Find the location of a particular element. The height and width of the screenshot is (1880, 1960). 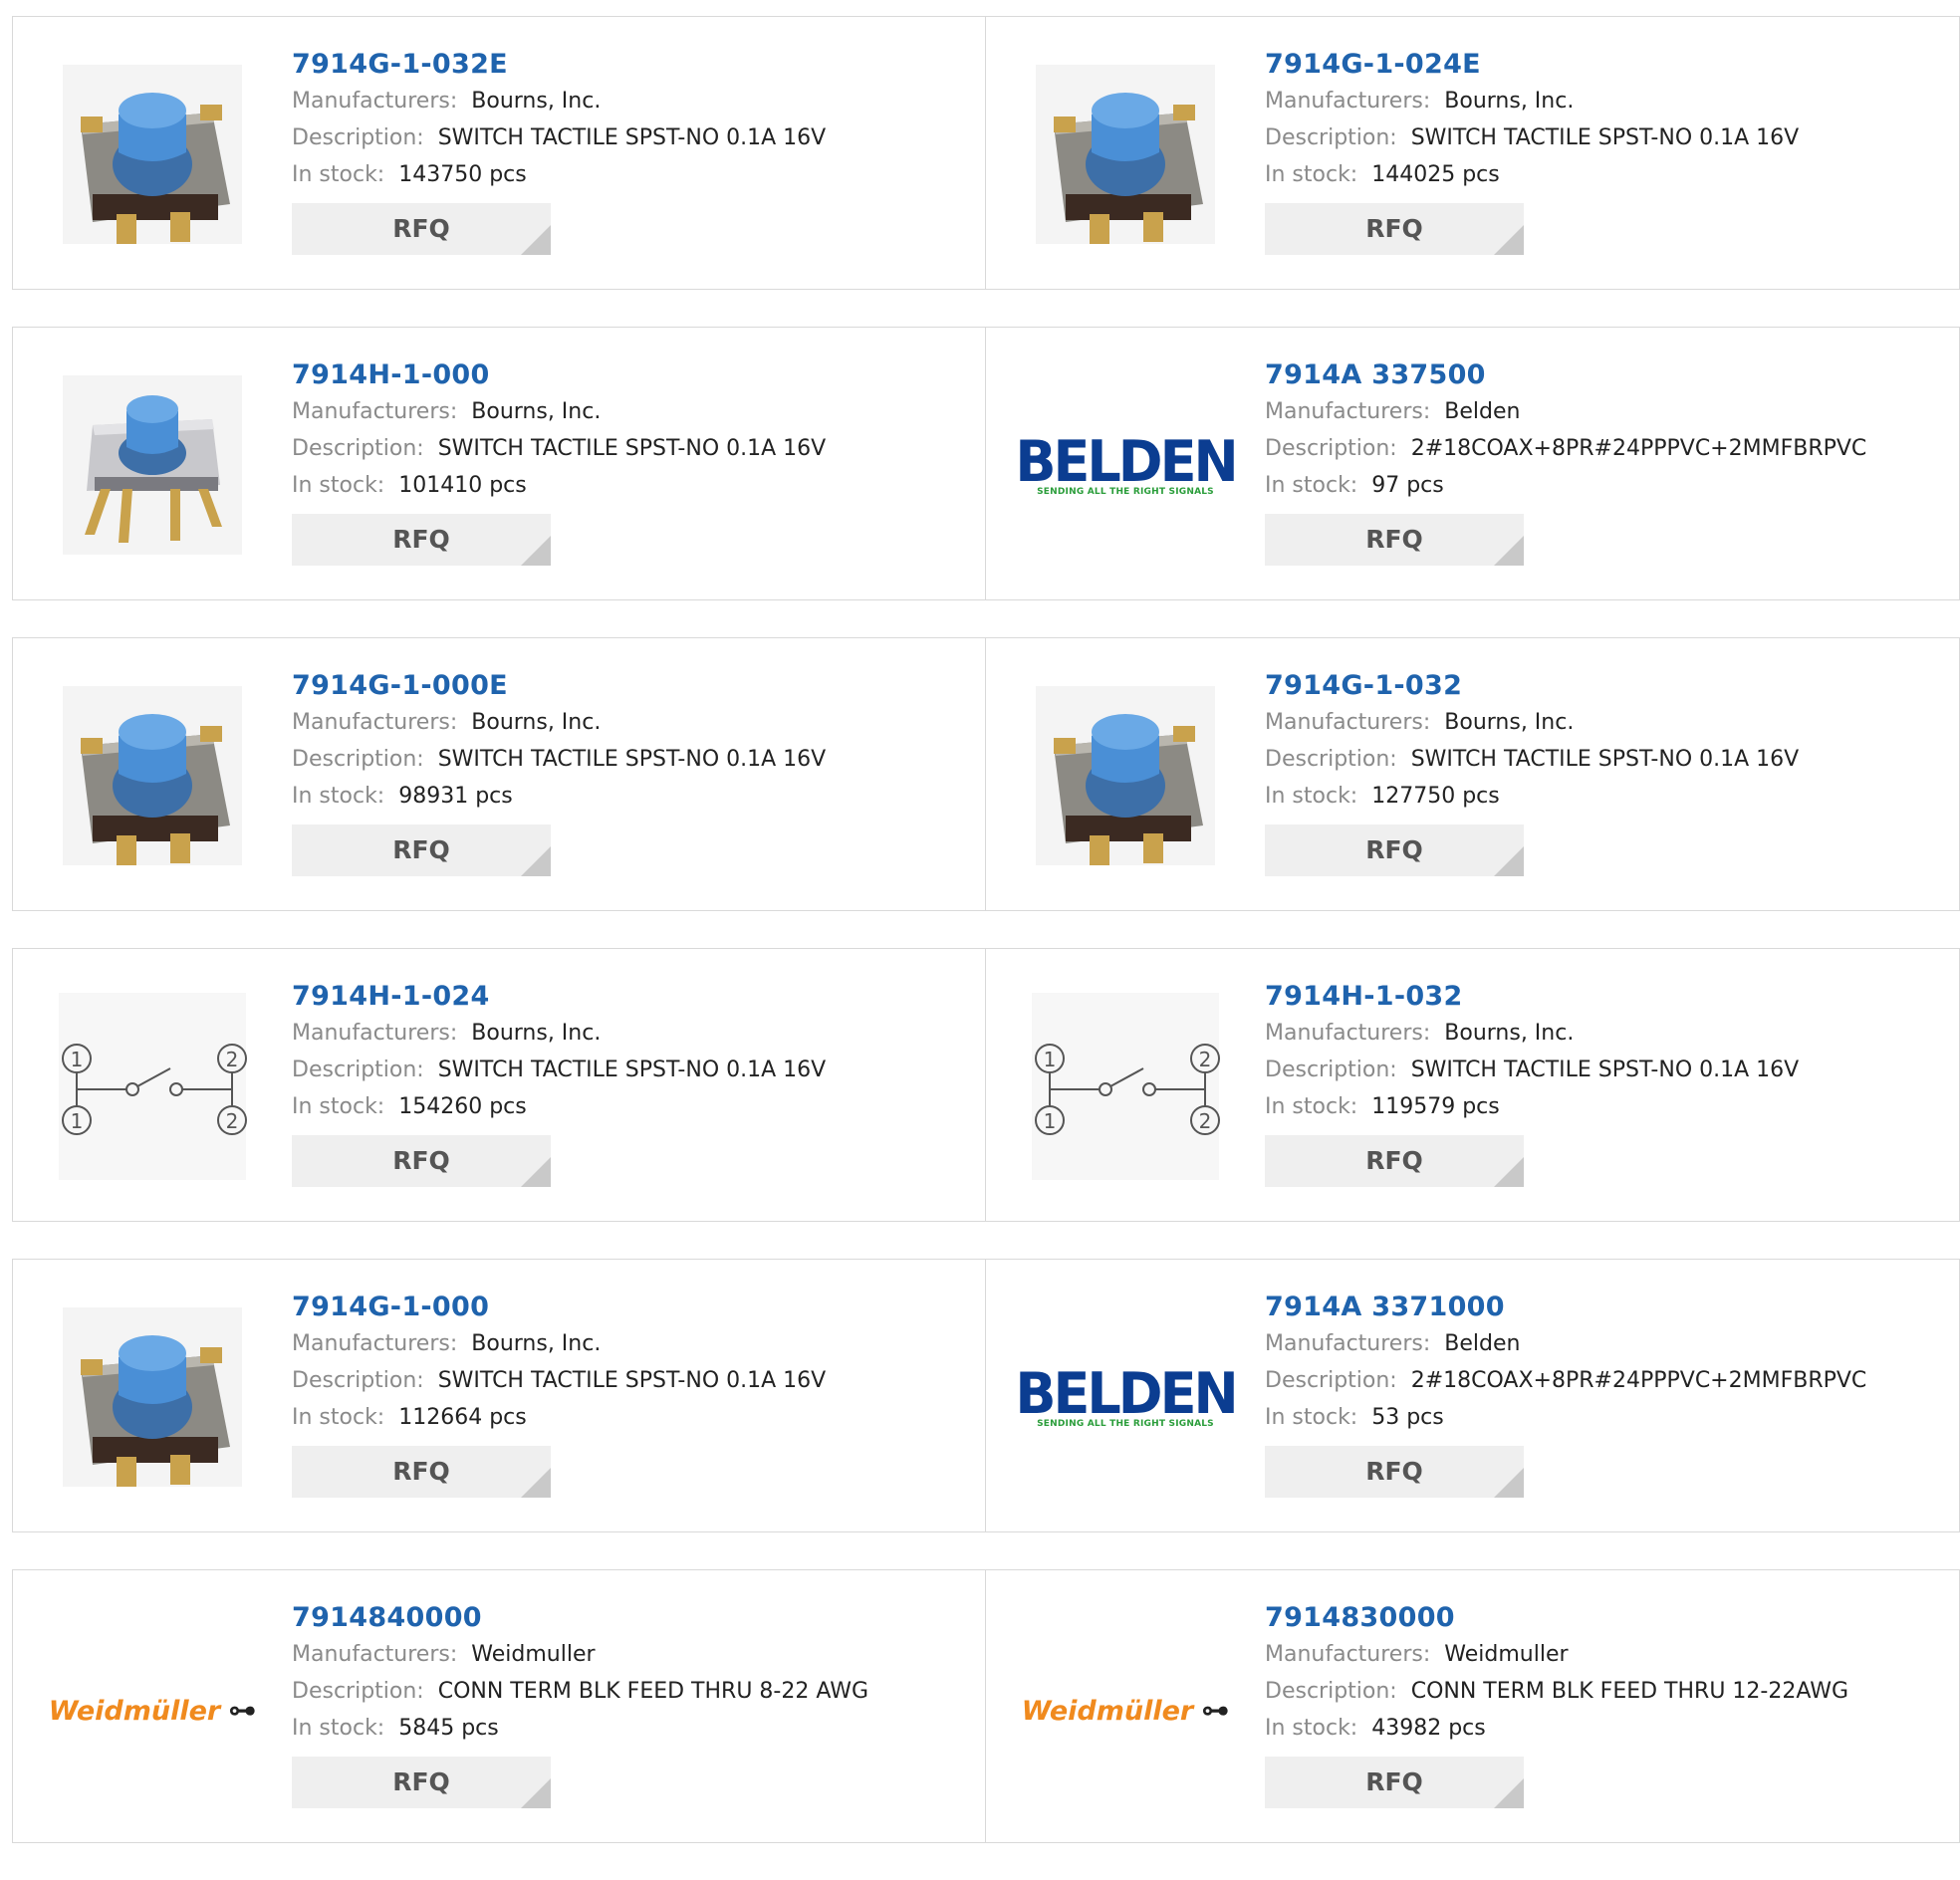

stock-value: 154260 pcs is located at coordinates (463, 1106).